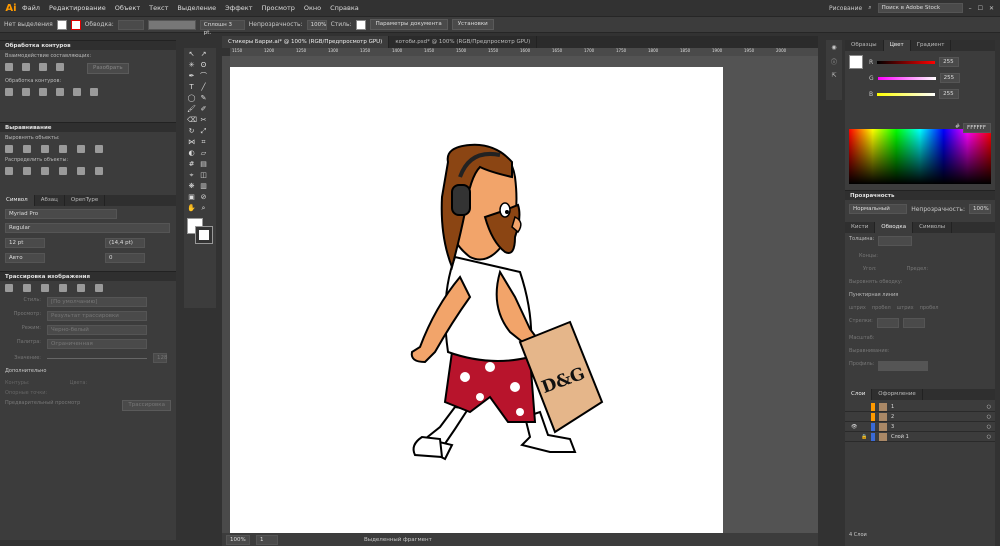 Image resolution: width=1000 pixels, height=546 pixels. Describe the element at coordinates (920, 417) in the screenshot. I see `layer-row: 2 ○` at that location.